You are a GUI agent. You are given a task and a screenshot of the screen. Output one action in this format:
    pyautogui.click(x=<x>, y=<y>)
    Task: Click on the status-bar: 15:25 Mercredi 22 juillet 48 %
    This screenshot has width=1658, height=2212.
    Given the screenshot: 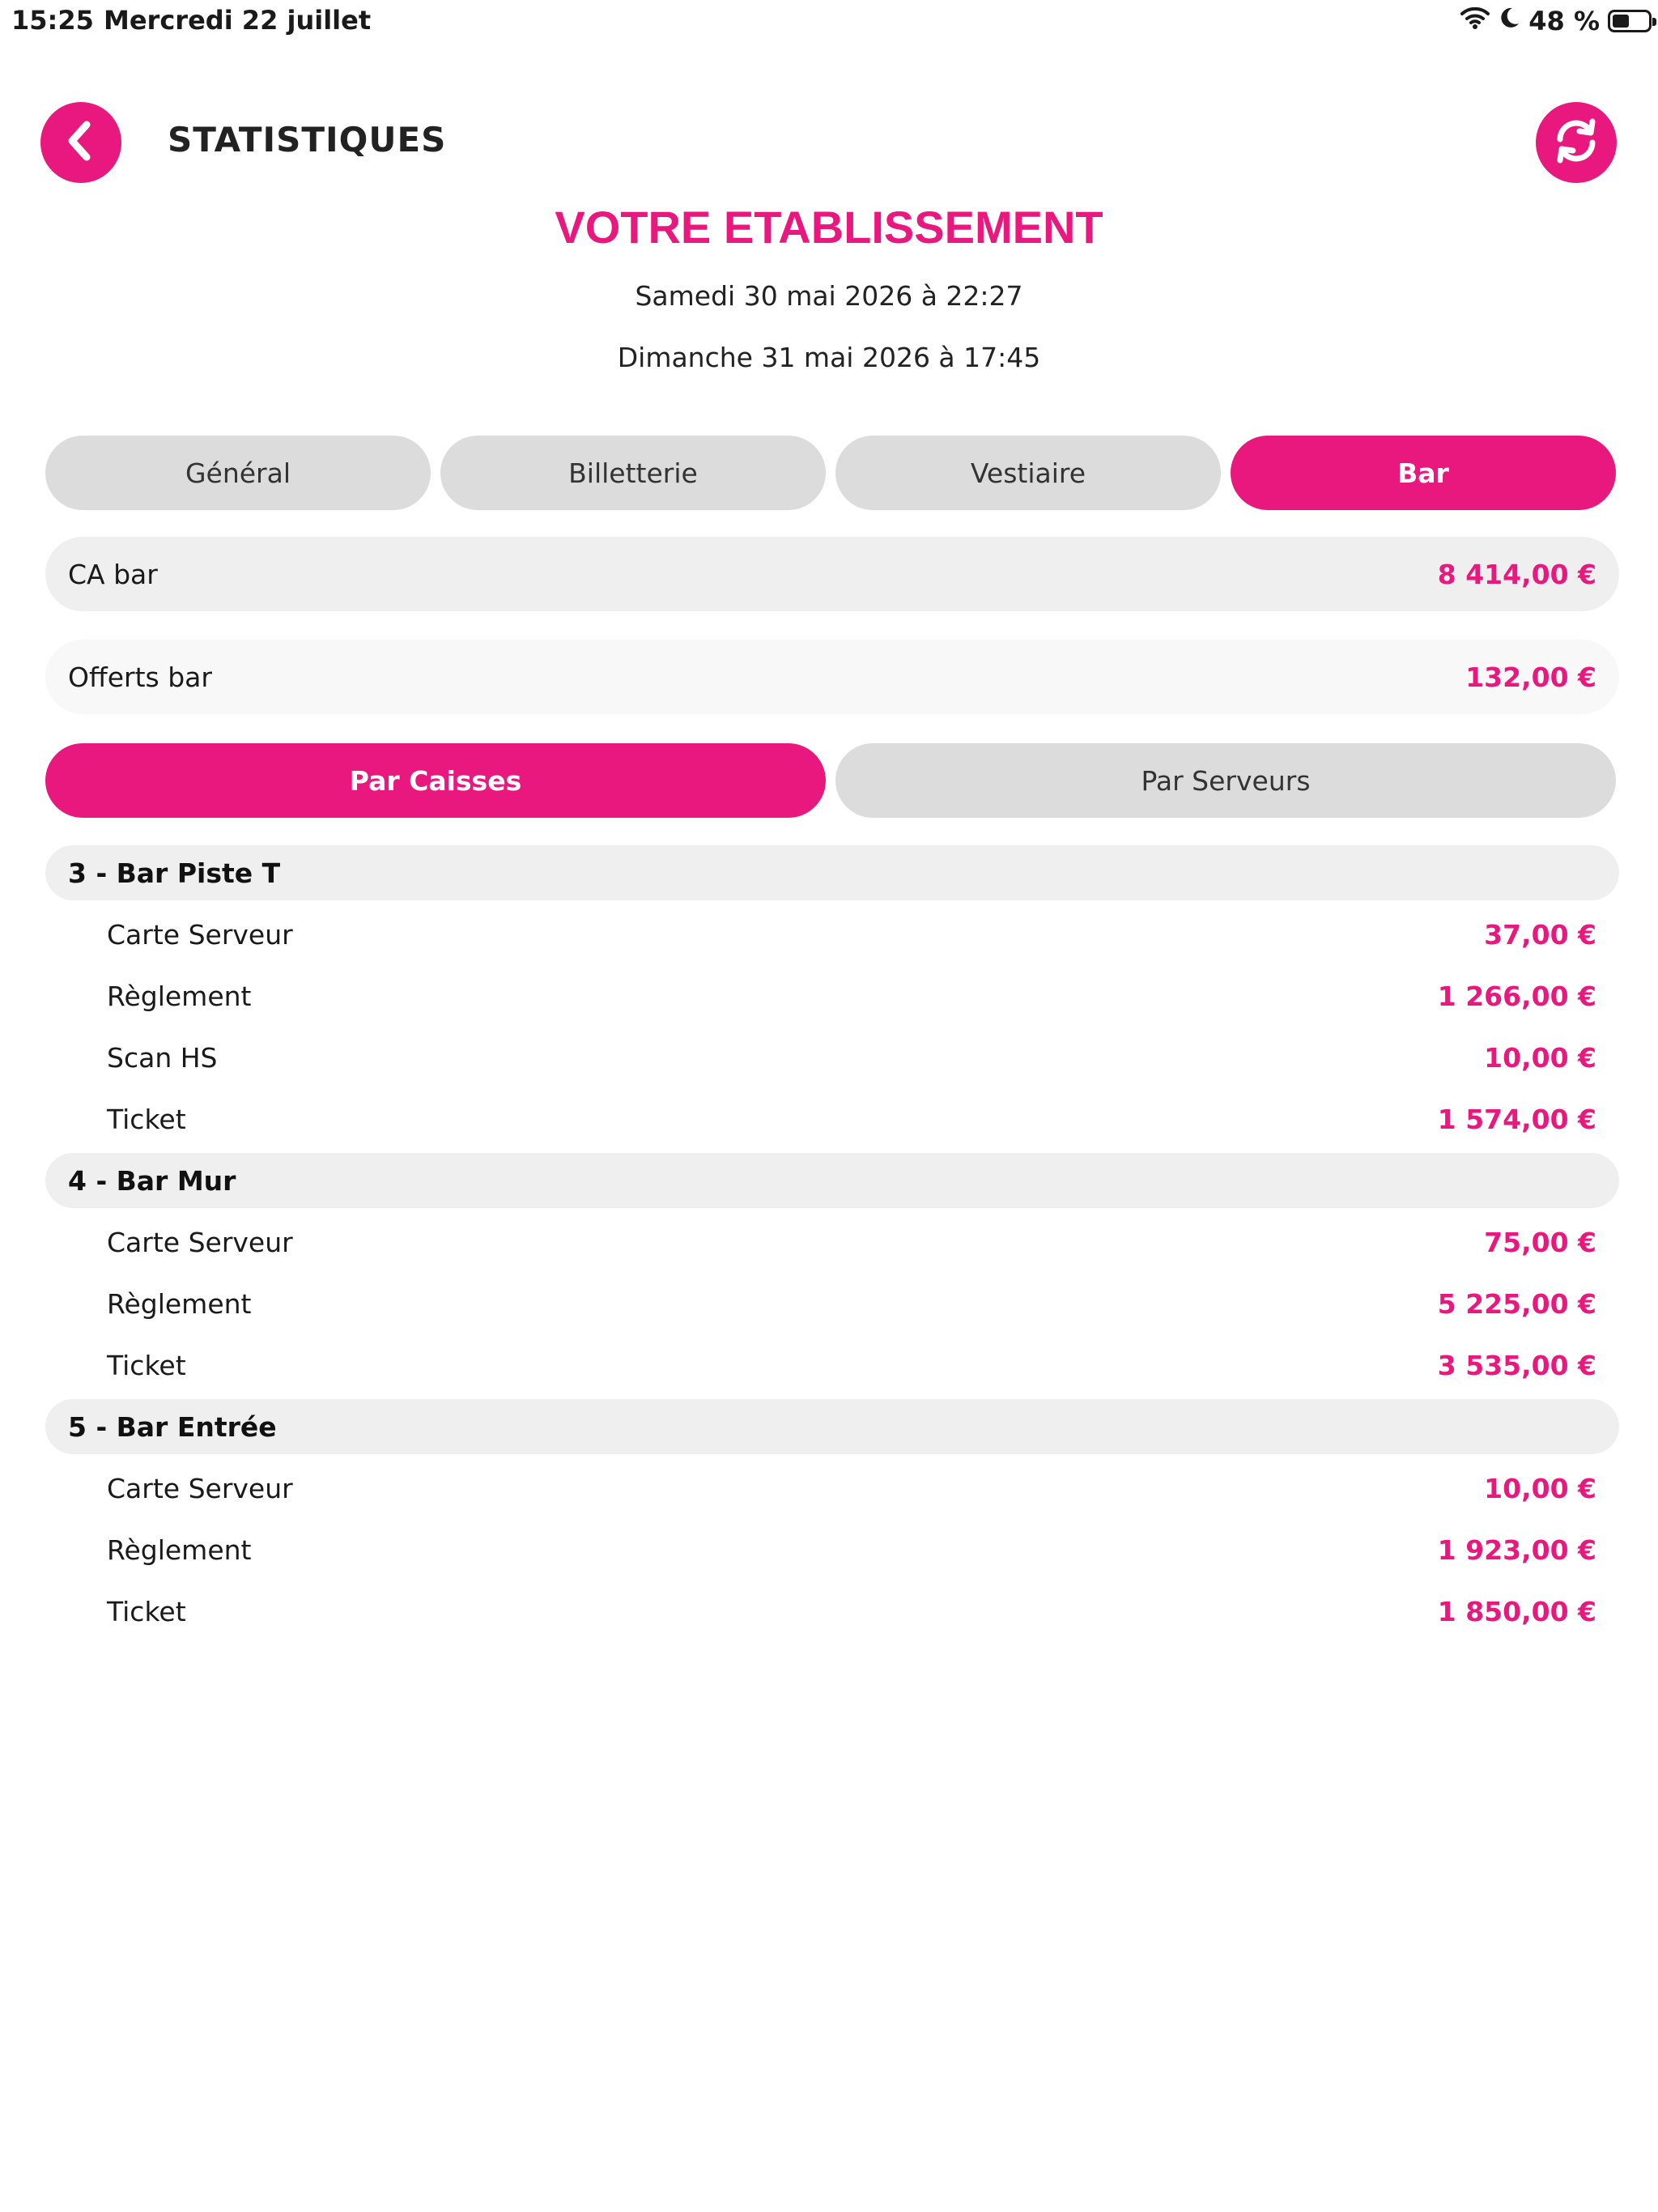 What is the action you would take?
    pyautogui.click(x=829, y=21)
    